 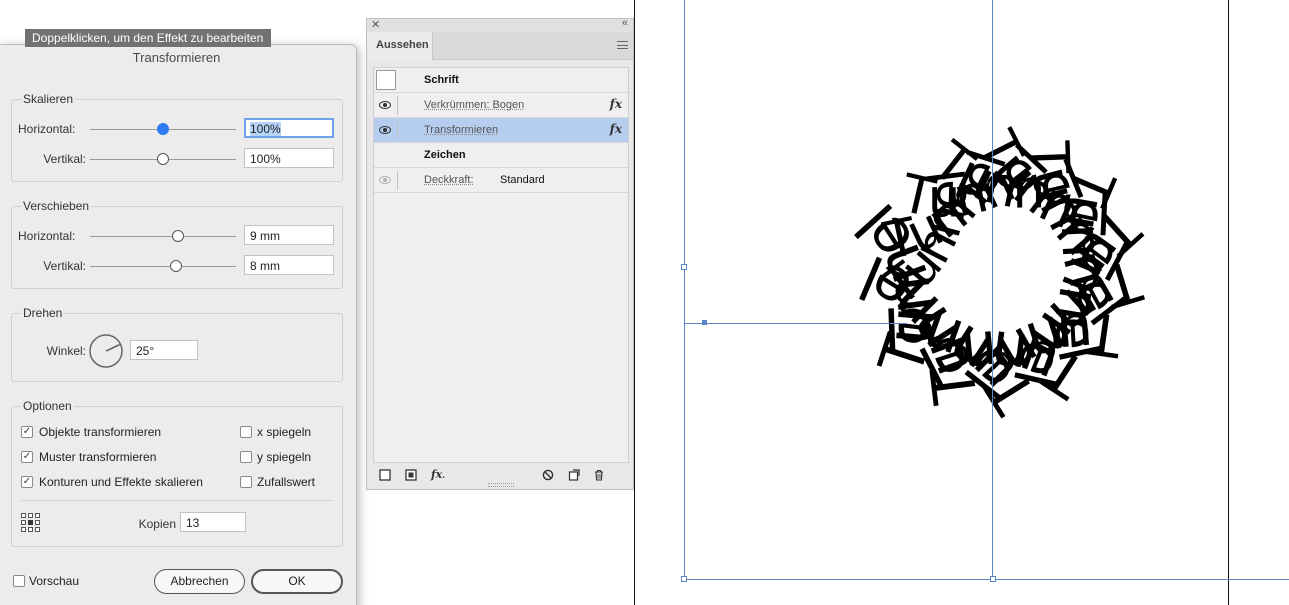 I want to click on transform-objects-checkbox: ✓, so click(x=27, y=432).